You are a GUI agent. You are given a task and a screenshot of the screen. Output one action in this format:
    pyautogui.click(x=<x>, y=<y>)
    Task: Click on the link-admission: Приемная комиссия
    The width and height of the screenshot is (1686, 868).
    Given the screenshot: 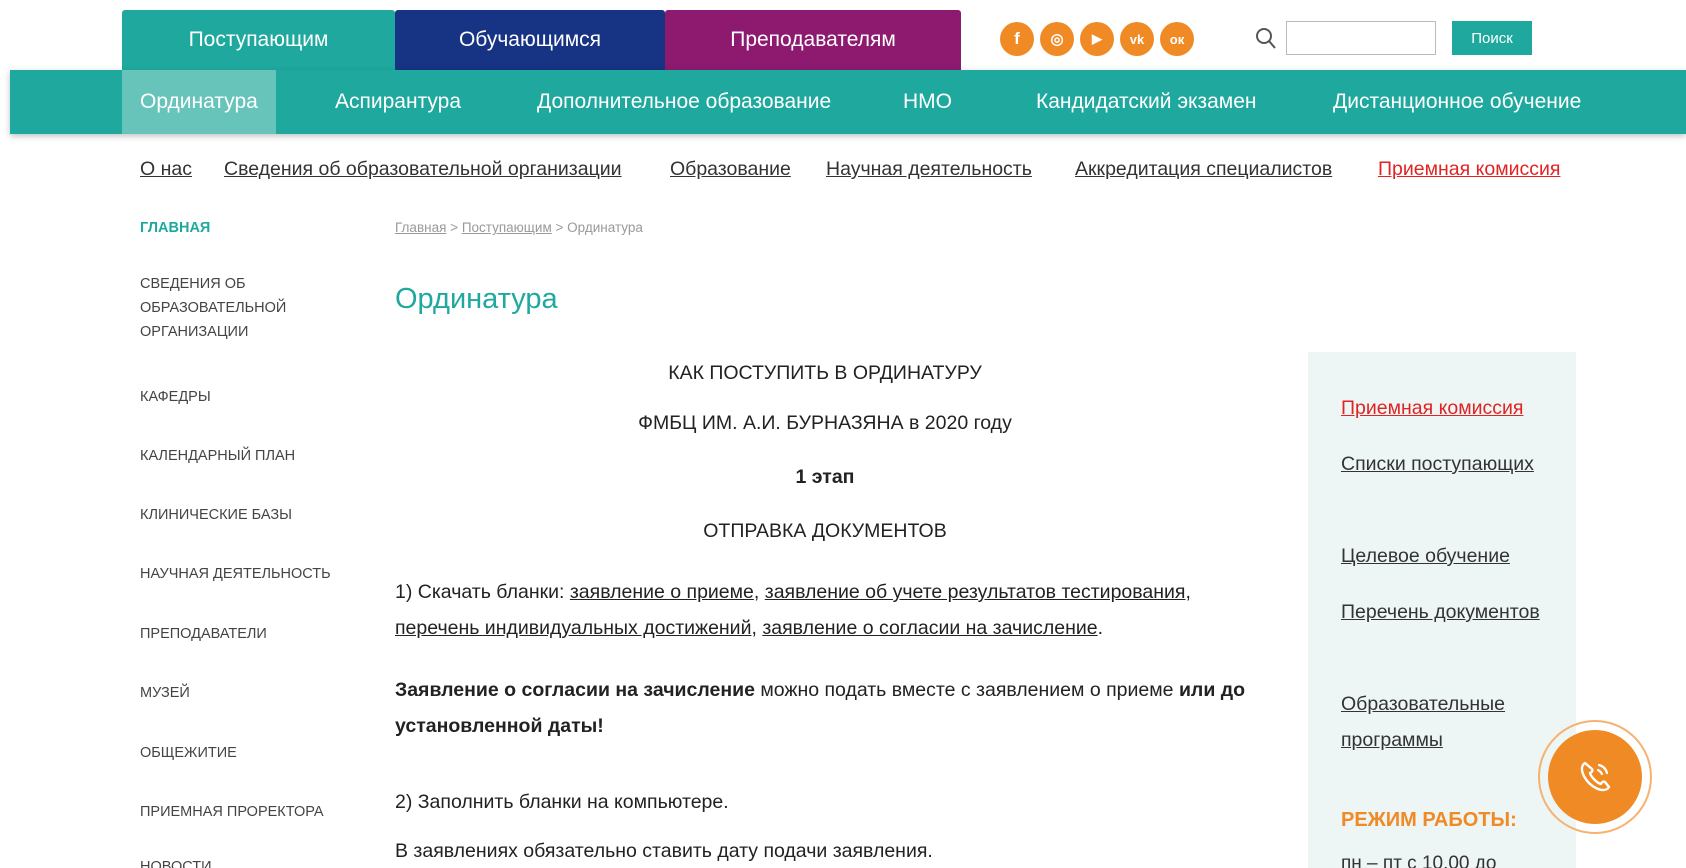 What is the action you would take?
    pyautogui.click(x=1469, y=169)
    